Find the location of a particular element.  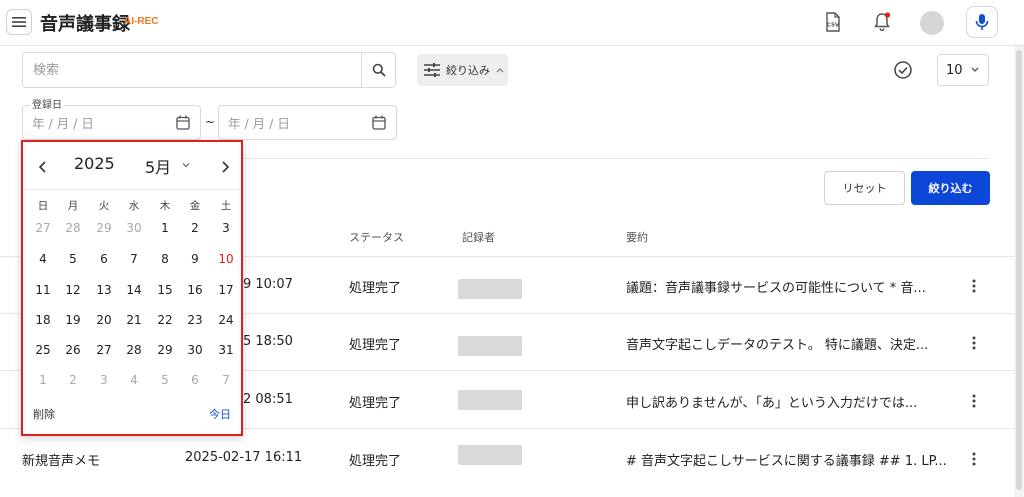

search-icon is located at coordinates (379, 70).